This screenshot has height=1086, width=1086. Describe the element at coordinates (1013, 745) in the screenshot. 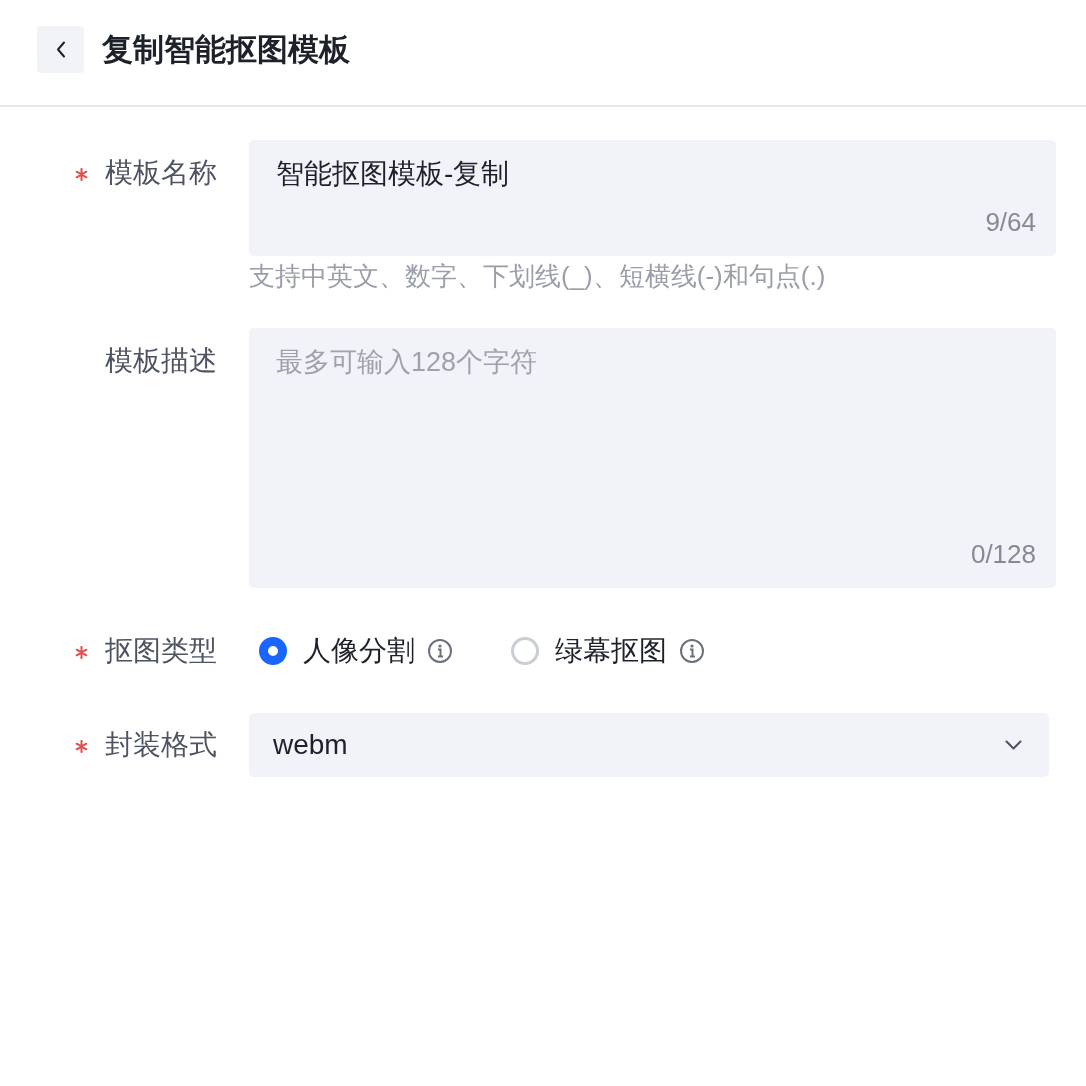

I see `chevron-down-icon` at that location.